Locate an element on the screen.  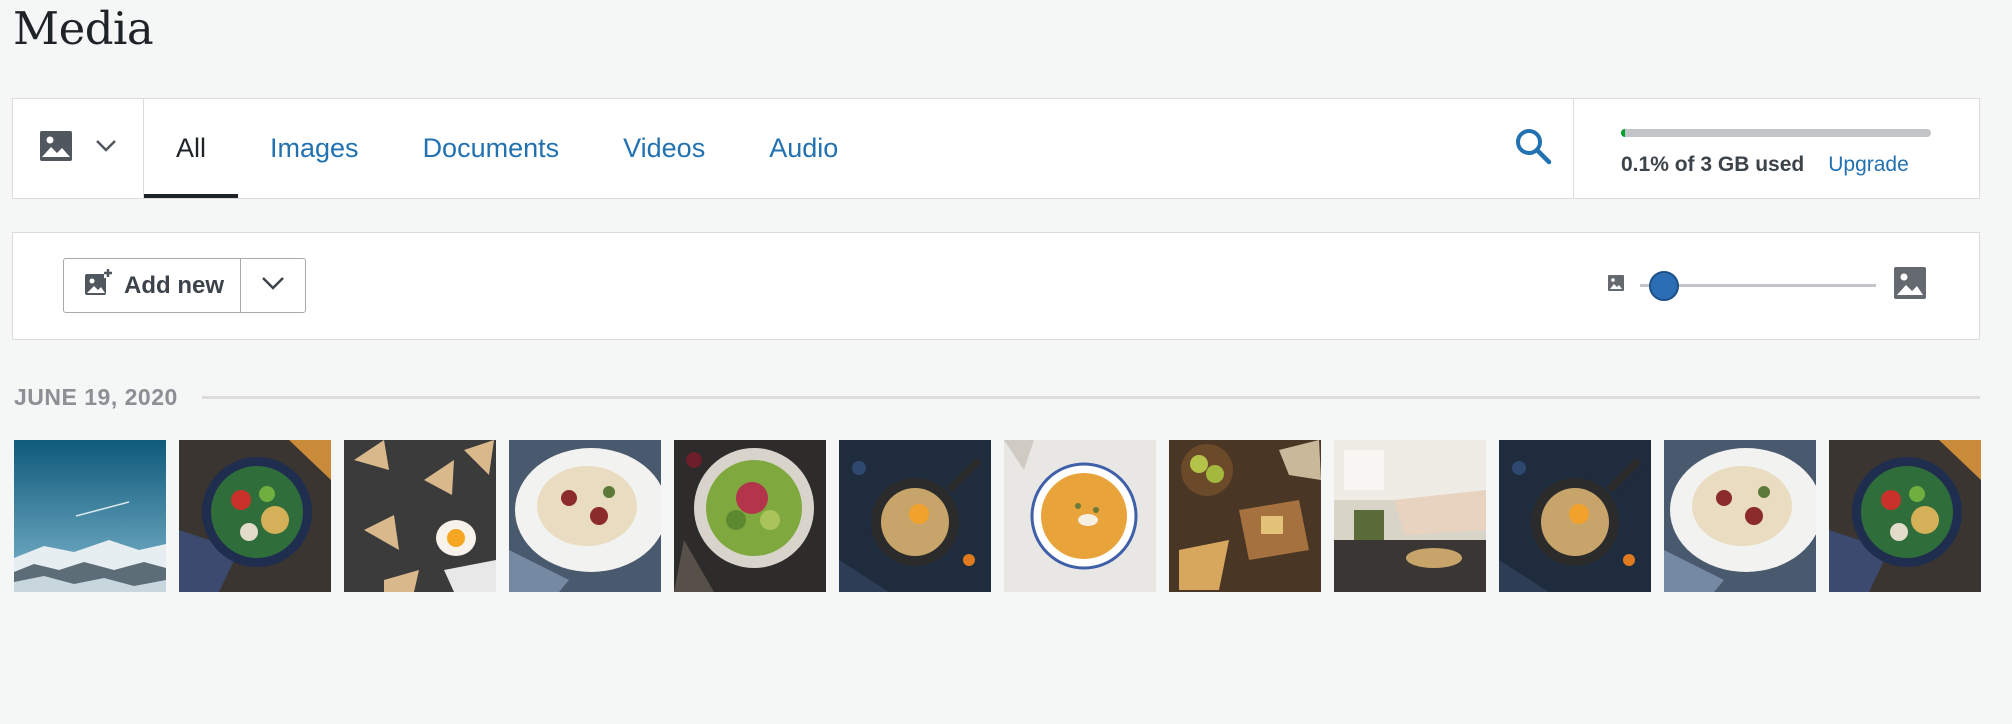
add-new-button: Add new is located at coordinates (152, 285).